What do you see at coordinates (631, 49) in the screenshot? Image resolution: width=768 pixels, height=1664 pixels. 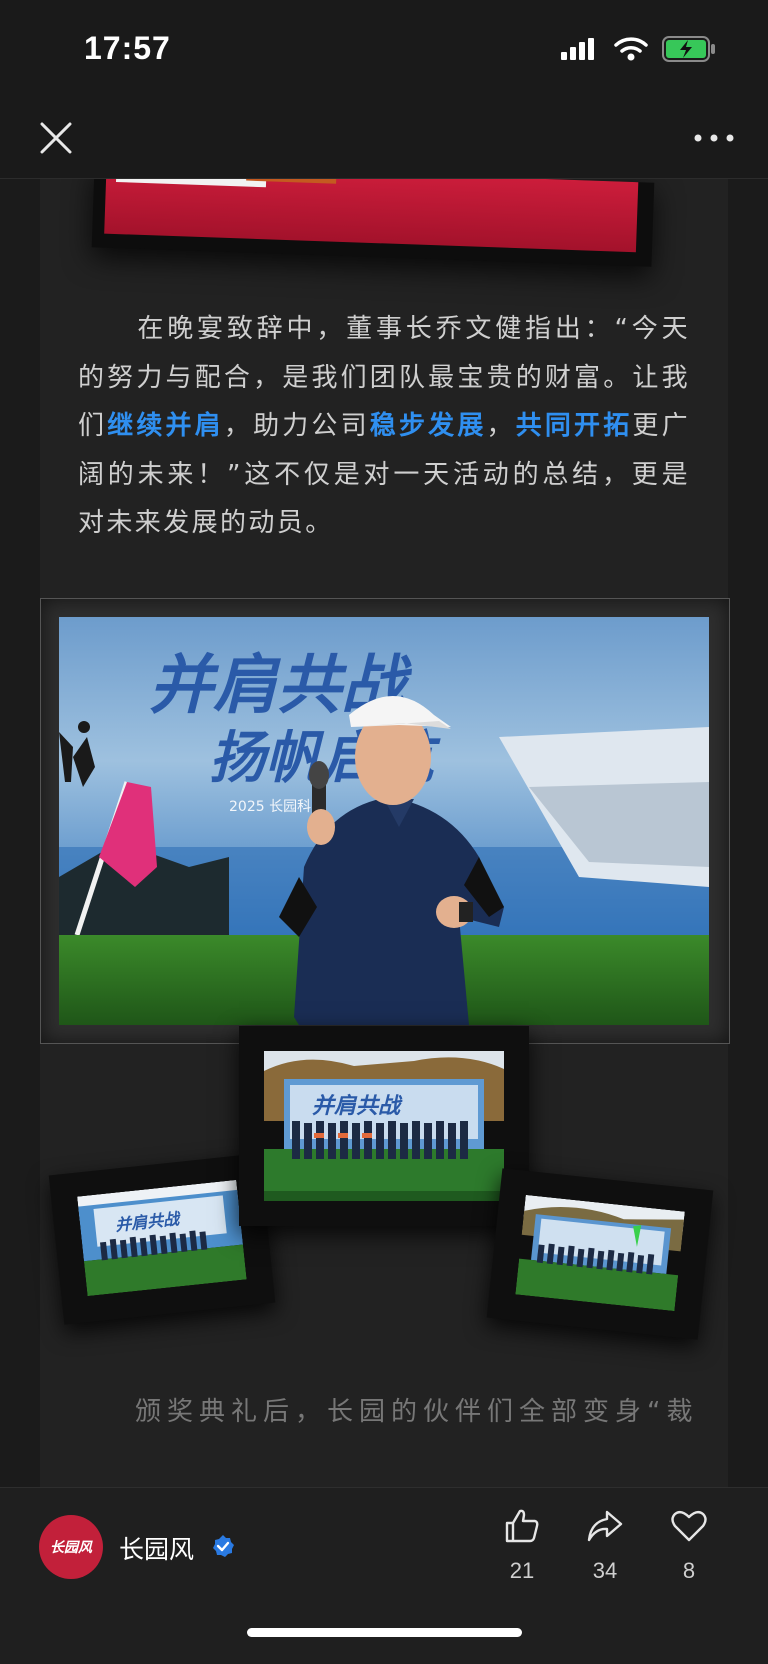 I see `wifi-icon` at bounding box center [631, 49].